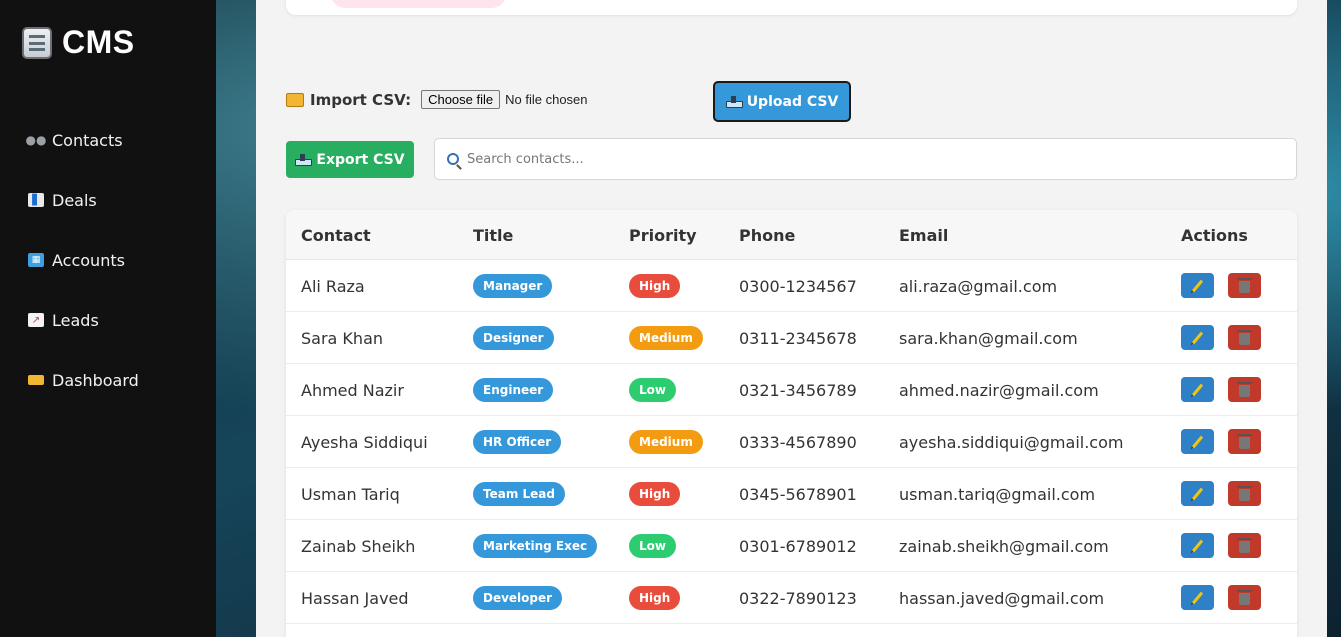 The height and width of the screenshot is (637, 1341). What do you see at coordinates (98, 42) in the screenshot?
I see `brand-title: CMS` at bounding box center [98, 42].